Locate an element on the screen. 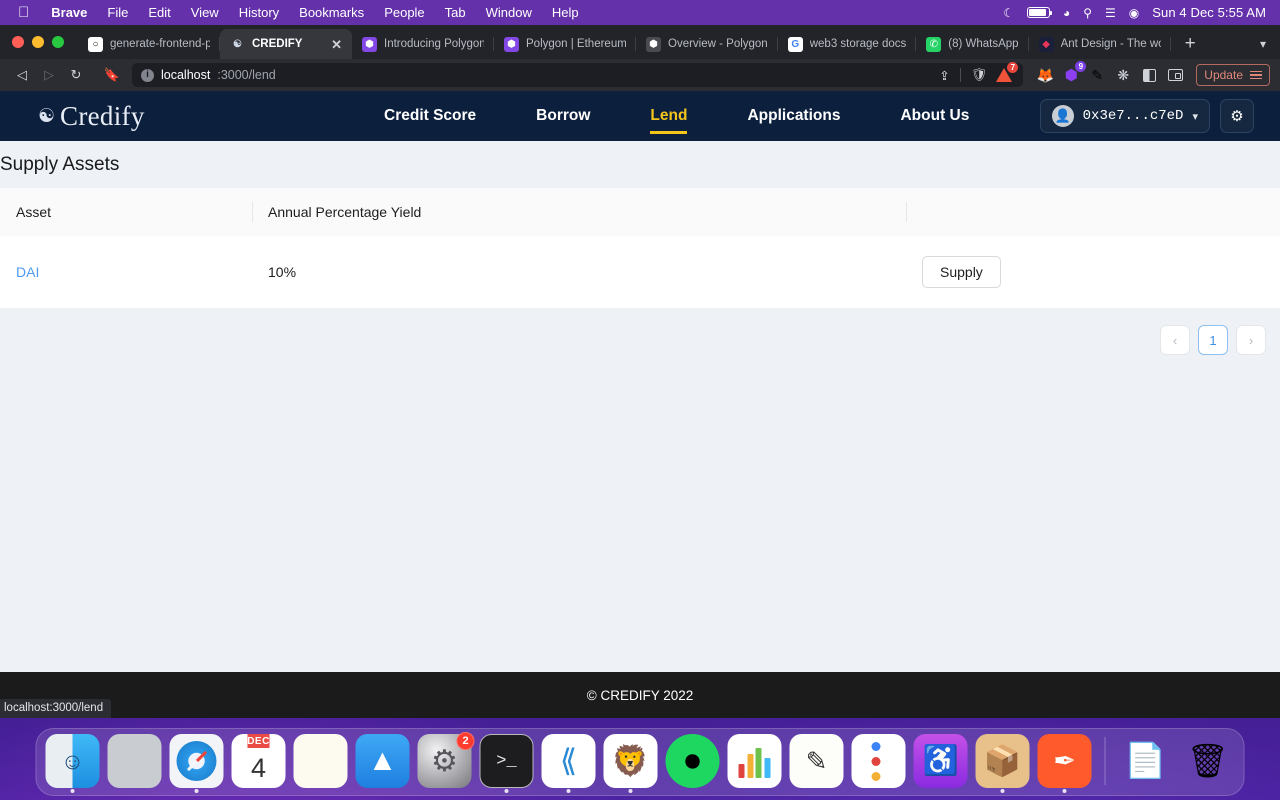 The image size is (1280, 800). metamask-fox-icon: 🦊 is located at coordinates (1045, 75).